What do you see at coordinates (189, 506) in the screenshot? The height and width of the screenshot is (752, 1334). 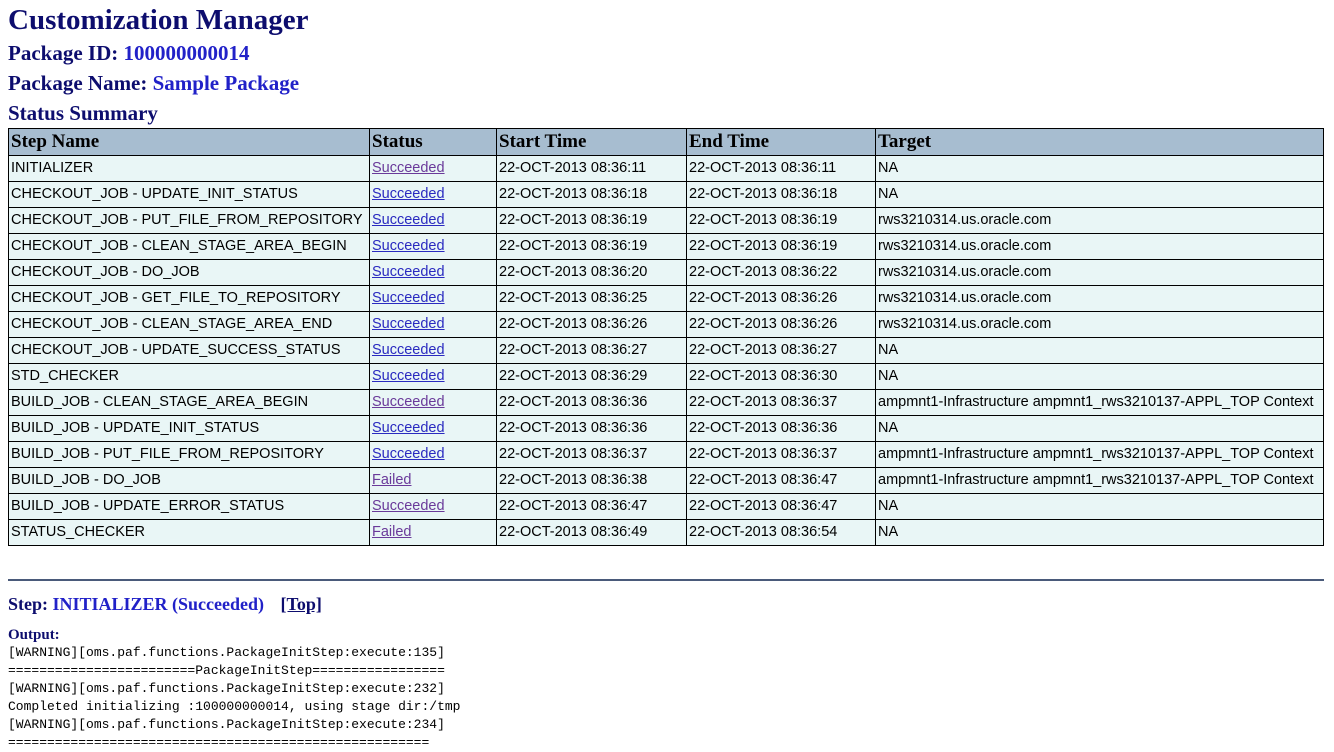 I see `cell-step-name: BUILD_JOB - UPDATE_ERROR_STATUS` at bounding box center [189, 506].